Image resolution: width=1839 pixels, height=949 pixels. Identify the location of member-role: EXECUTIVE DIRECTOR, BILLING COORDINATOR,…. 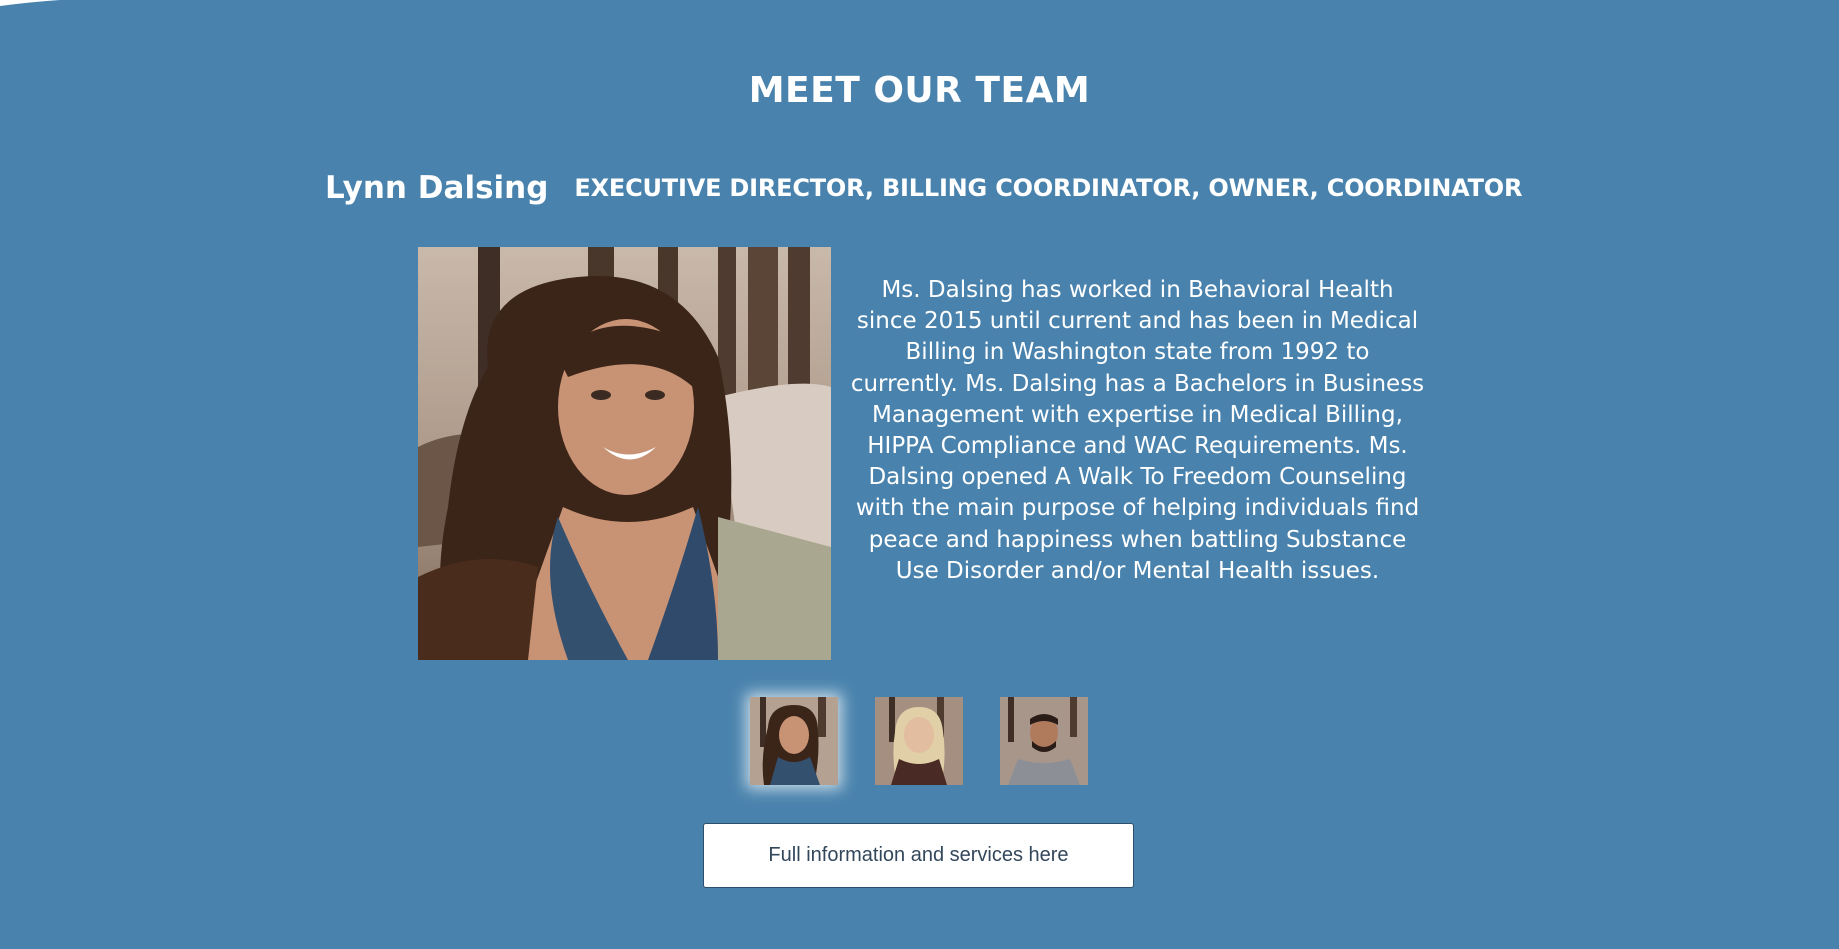
(1048, 188).